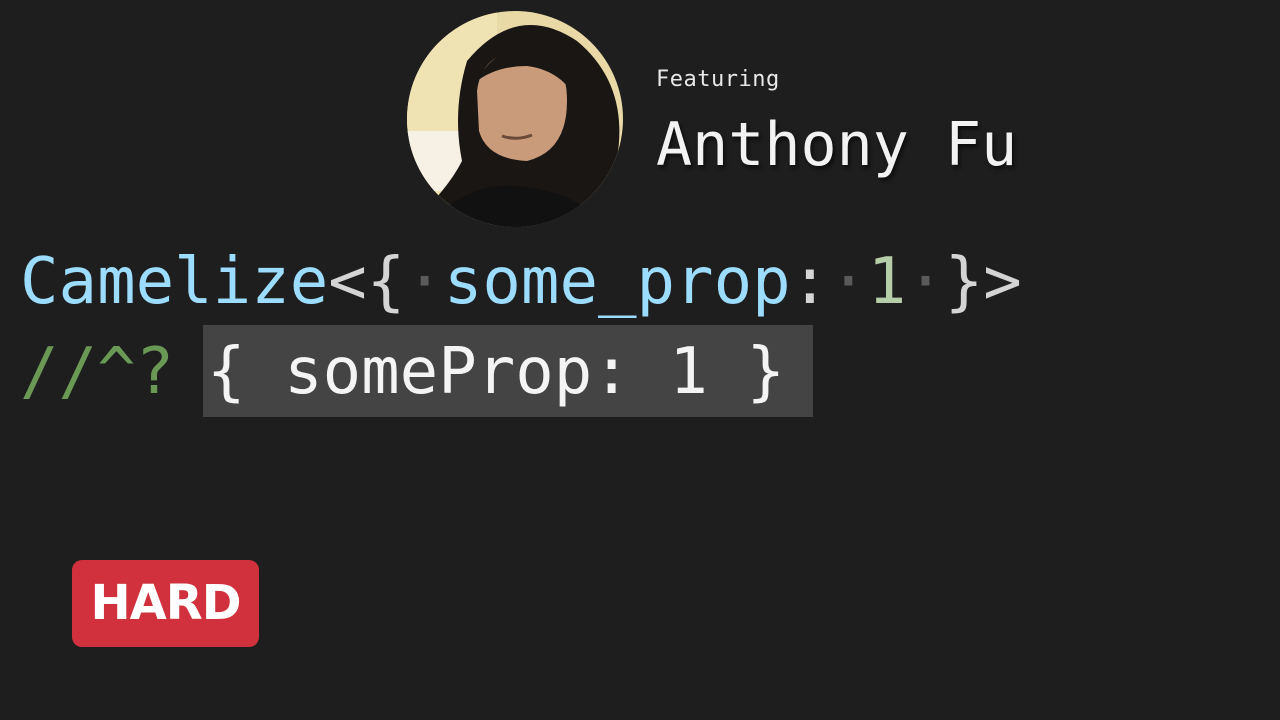  I want to click on close-brace-angle: }>, so click(983, 282).